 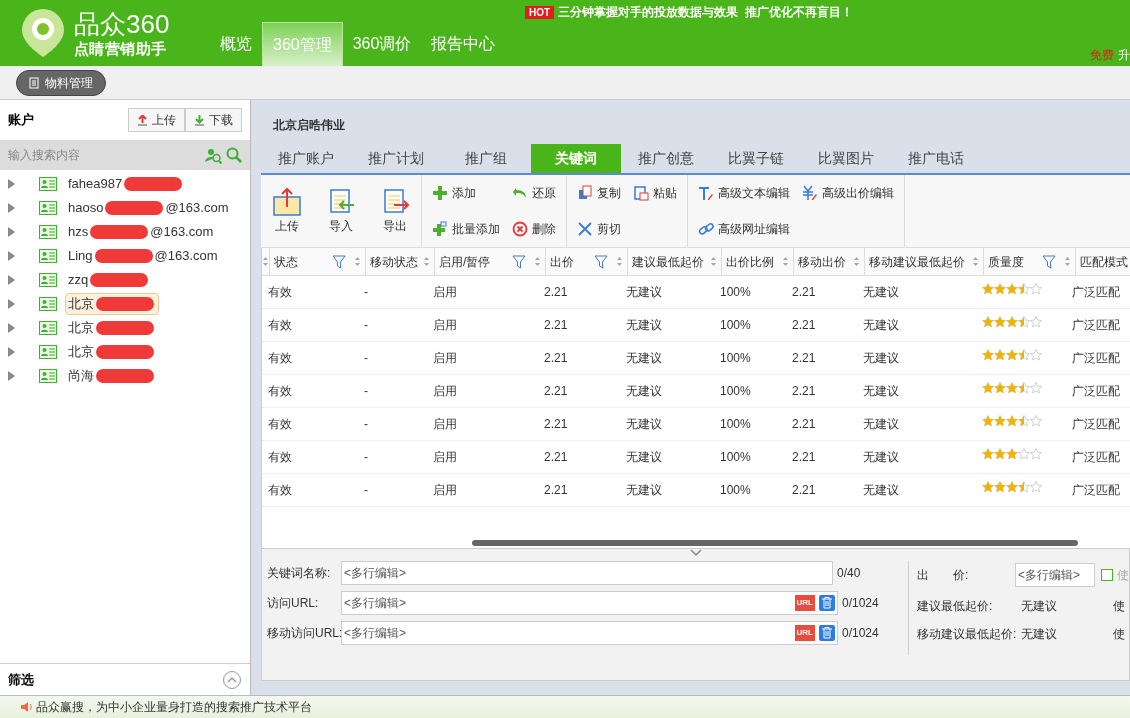 What do you see at coordinates (585, 193) in the screenshot?
I see `copy-icon` at bounding box center [585, 193].